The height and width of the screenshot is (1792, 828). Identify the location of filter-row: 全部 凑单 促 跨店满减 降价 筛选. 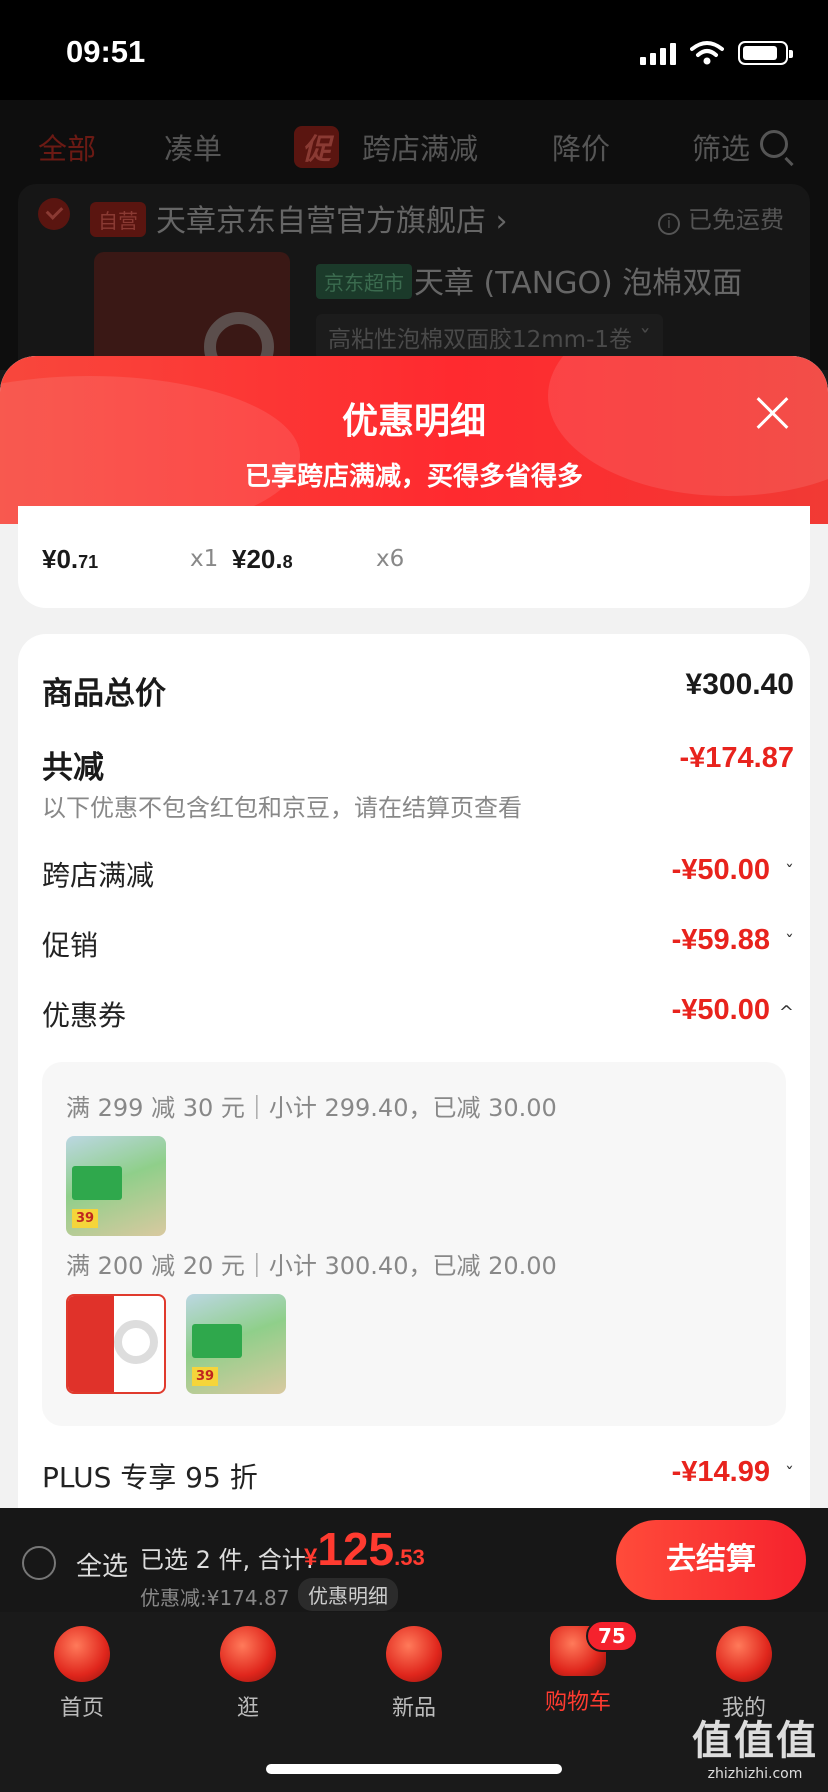
(414, 151).